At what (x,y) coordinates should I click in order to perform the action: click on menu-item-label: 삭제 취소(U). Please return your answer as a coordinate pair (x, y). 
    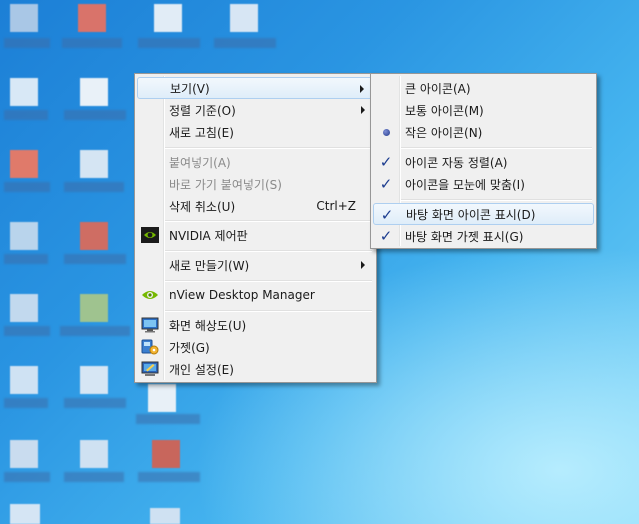
    Looking at the image, I should click on (202, 206).